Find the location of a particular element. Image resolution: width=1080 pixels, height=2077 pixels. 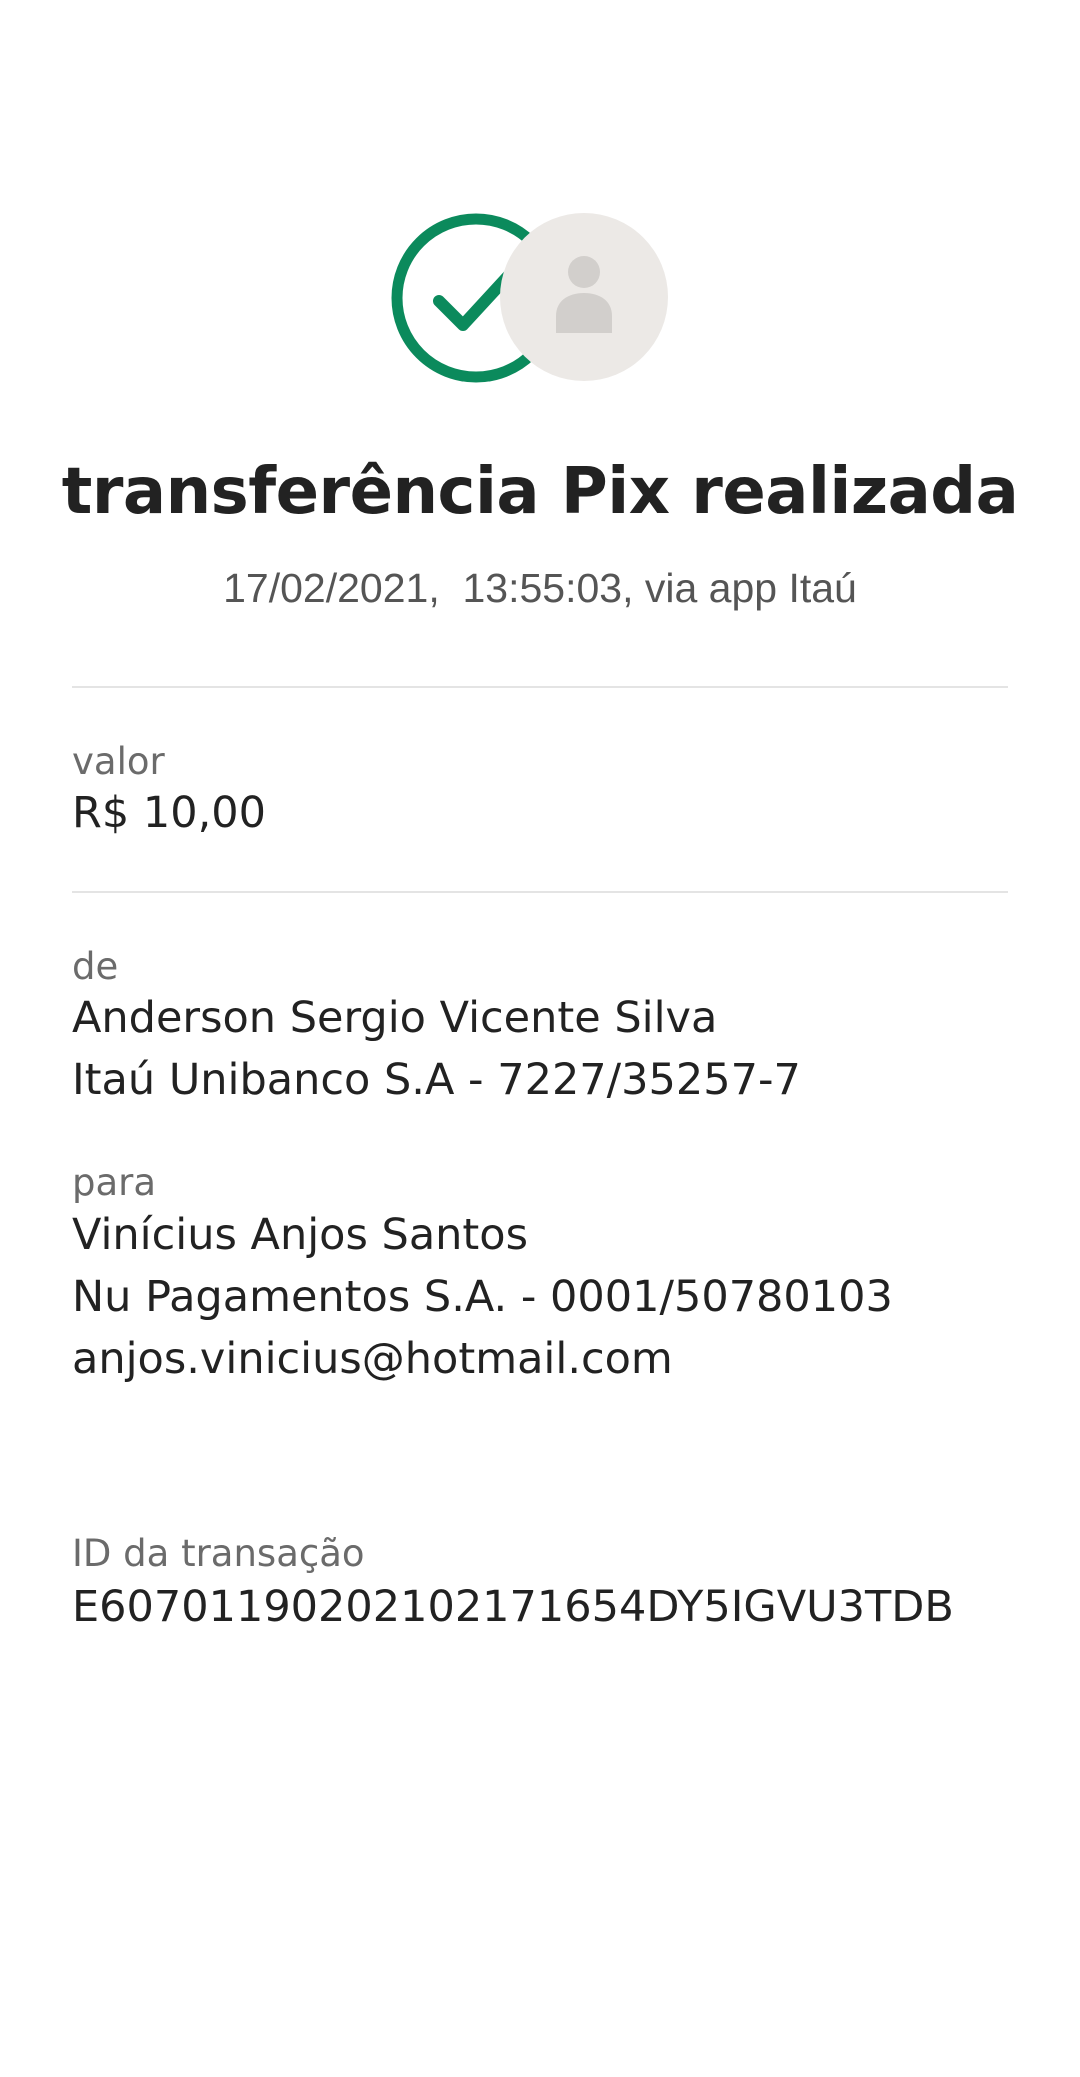

amount-value: R$ 10,00 is located at coordinates (169, 813).